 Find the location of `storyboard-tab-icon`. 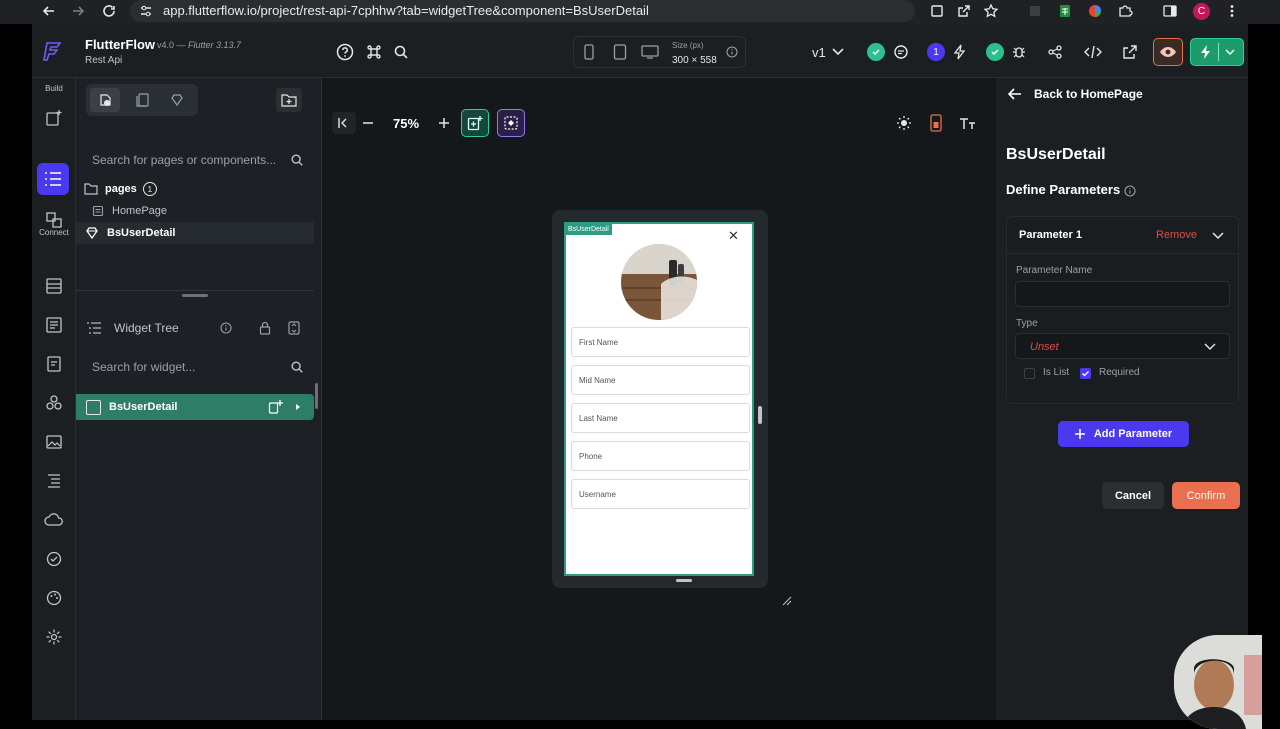

storyboard-tab-icon is located at coordinates (143, 100).